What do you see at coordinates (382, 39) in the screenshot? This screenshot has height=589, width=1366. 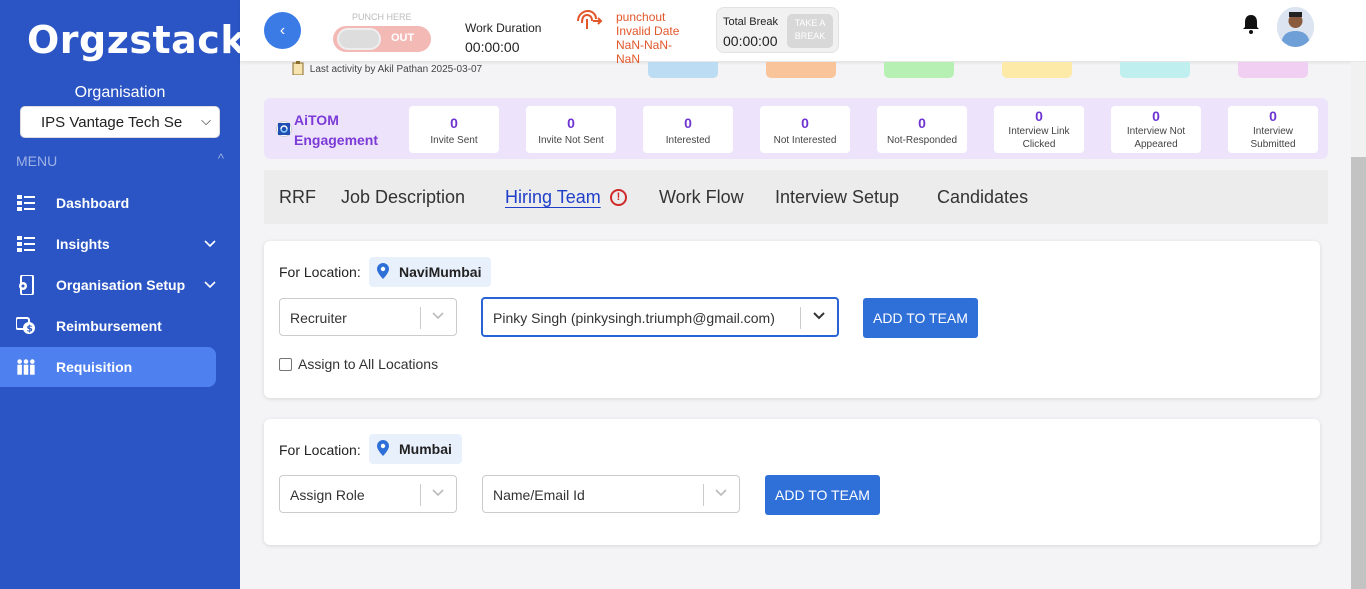 I see `punch-toggle: OUT` at bounding box center [382, 39].